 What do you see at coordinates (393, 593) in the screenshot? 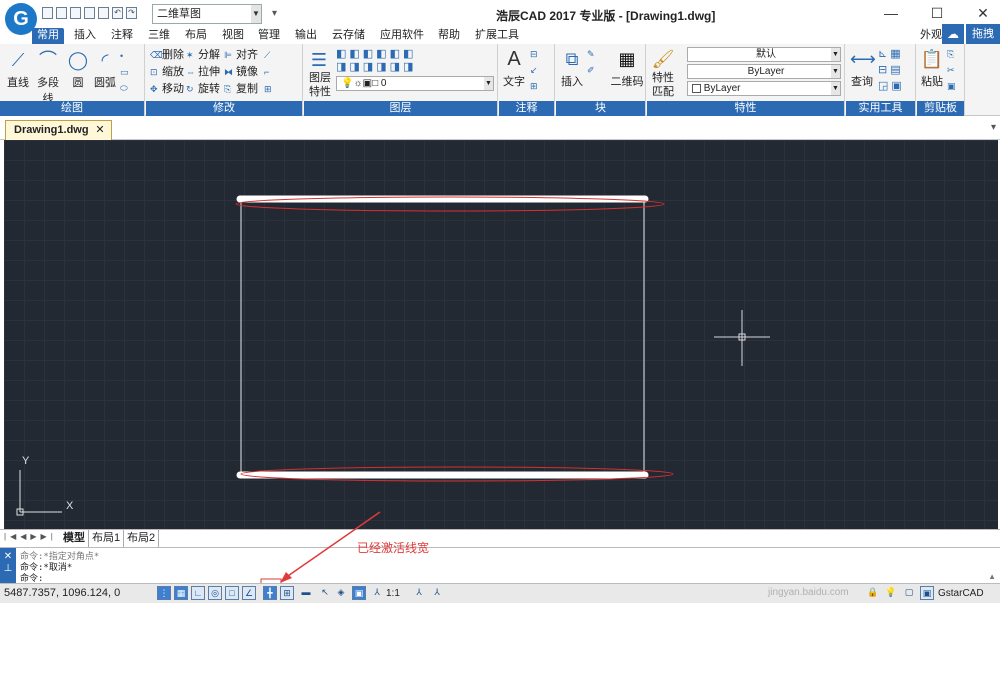
I see `annotation-scale-value: 1:1` at bounding box center [393, 593].